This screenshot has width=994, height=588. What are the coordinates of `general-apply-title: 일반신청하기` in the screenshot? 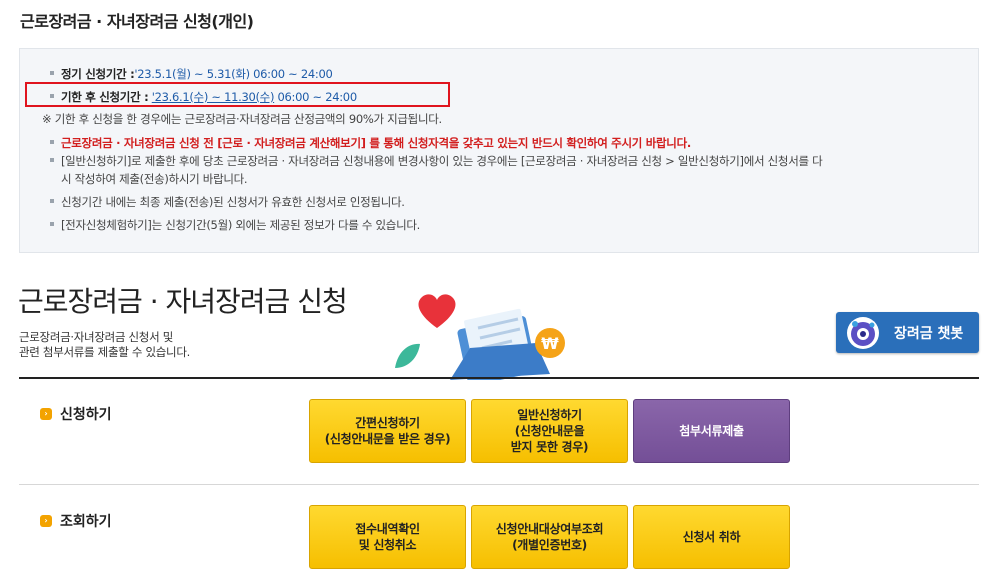 It's located at (549, 415).